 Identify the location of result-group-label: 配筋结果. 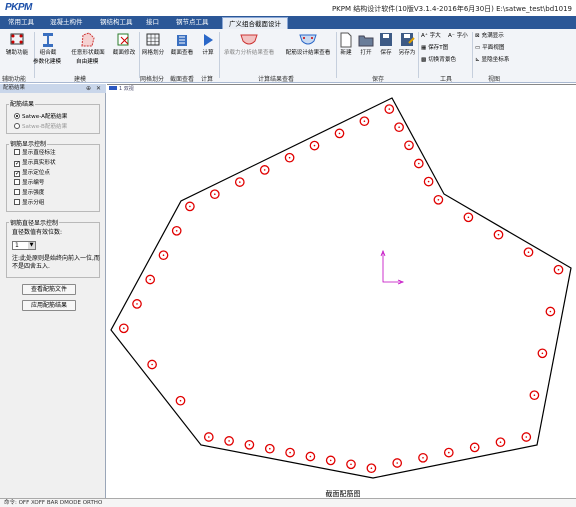
(22, 103).